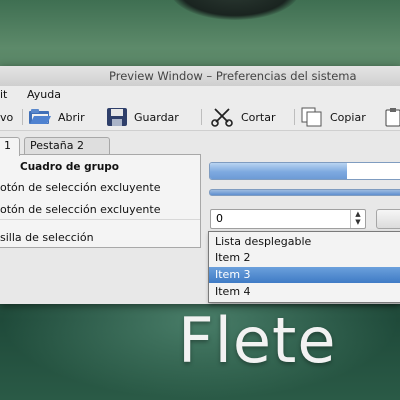 The height and width of the screenshot is (400, 400). I want to click on slider-track, so click(304, 192).